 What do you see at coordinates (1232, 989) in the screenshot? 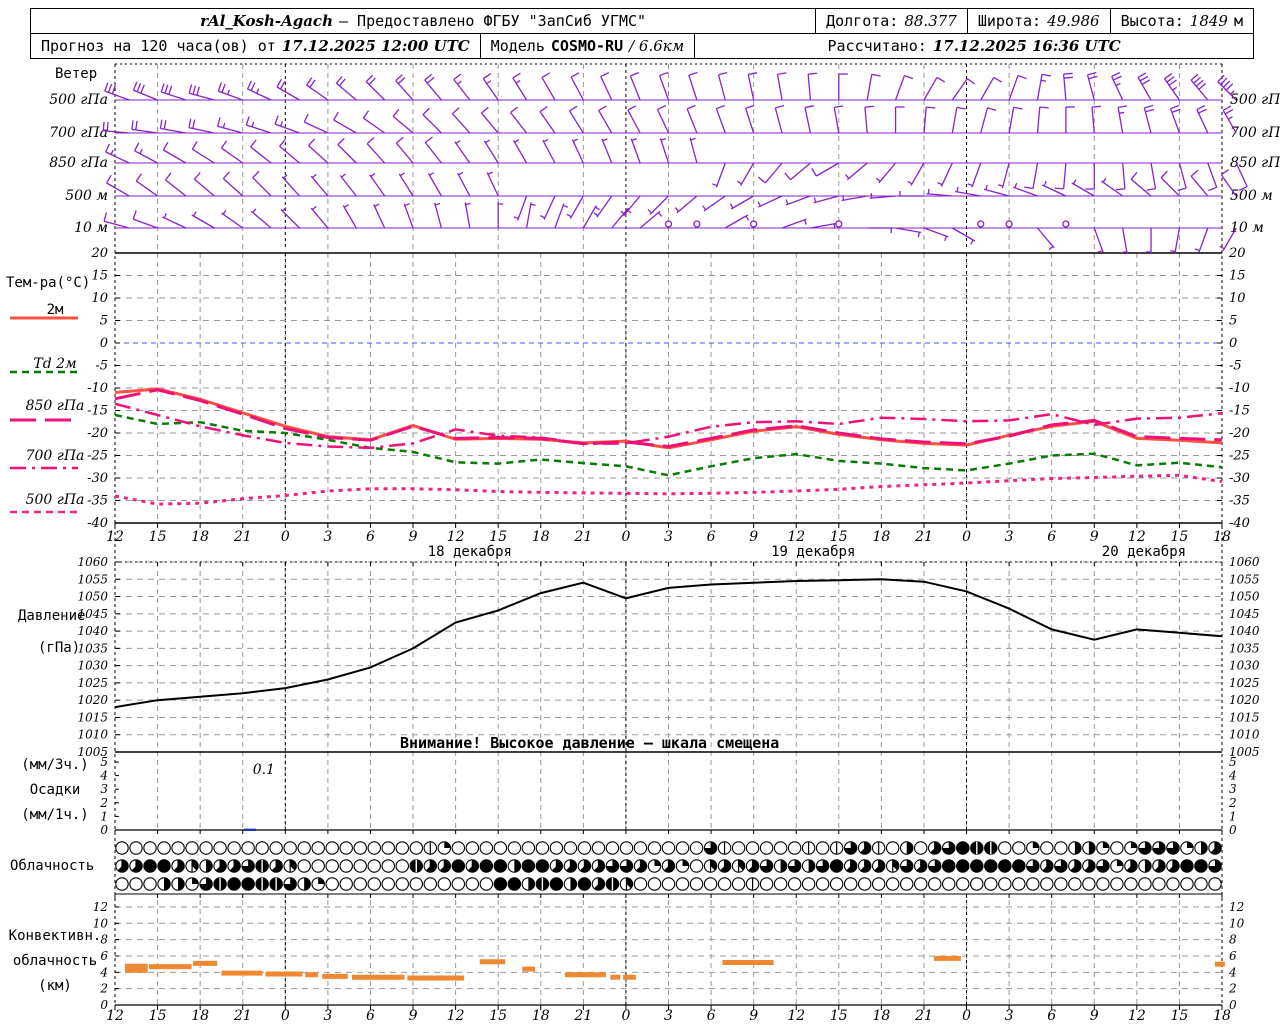
I see `svg-text: 2` at bounding box center [1232, 989].